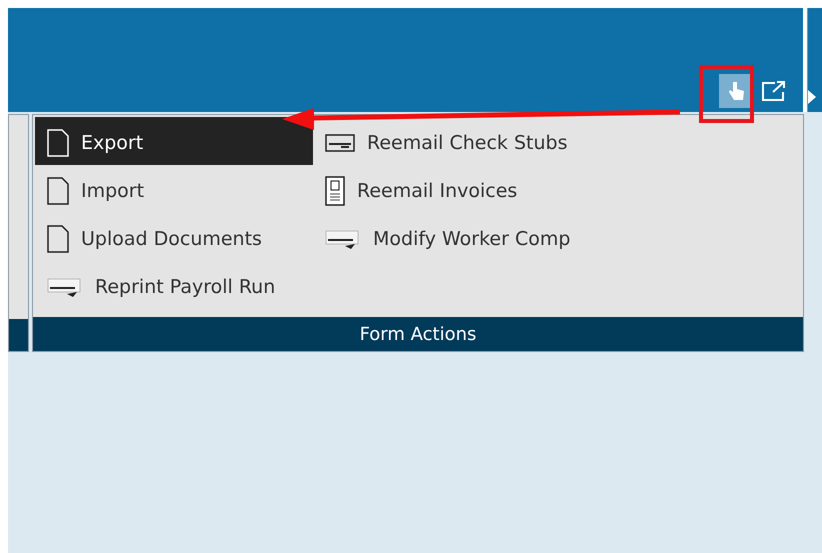 This screenshot has width=822, height=553. Describe the element at coordinates (335, 191) in the screenshot. I see `document-icon` at that location.